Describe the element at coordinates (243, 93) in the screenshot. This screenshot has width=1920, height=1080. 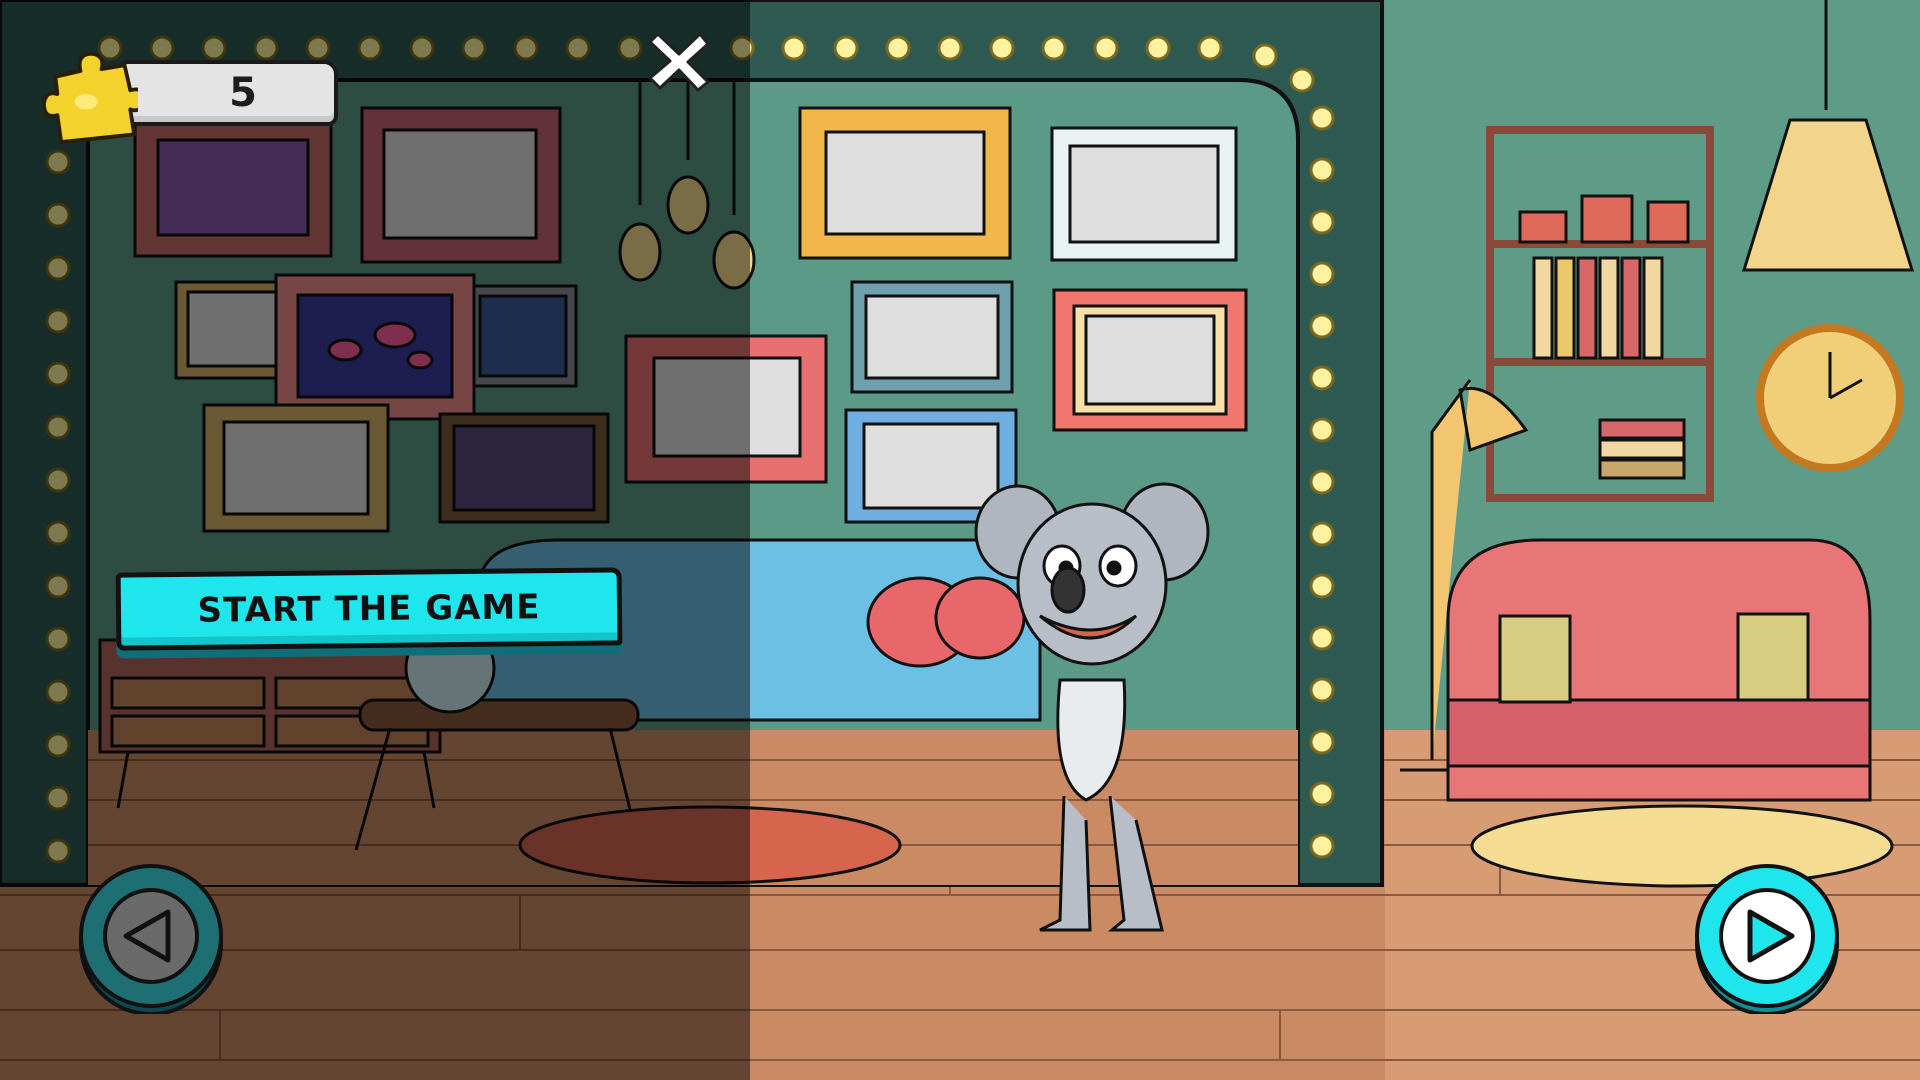
I see `puzzle-count: 5` at that location.